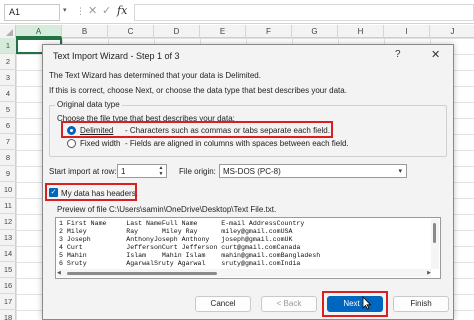 This screenshot has height=320, width=474. What do you see at coordinates (435, 244) in the screenshot?
I see `preview-vertical-scrollbar` at bounding box center [435, 244].